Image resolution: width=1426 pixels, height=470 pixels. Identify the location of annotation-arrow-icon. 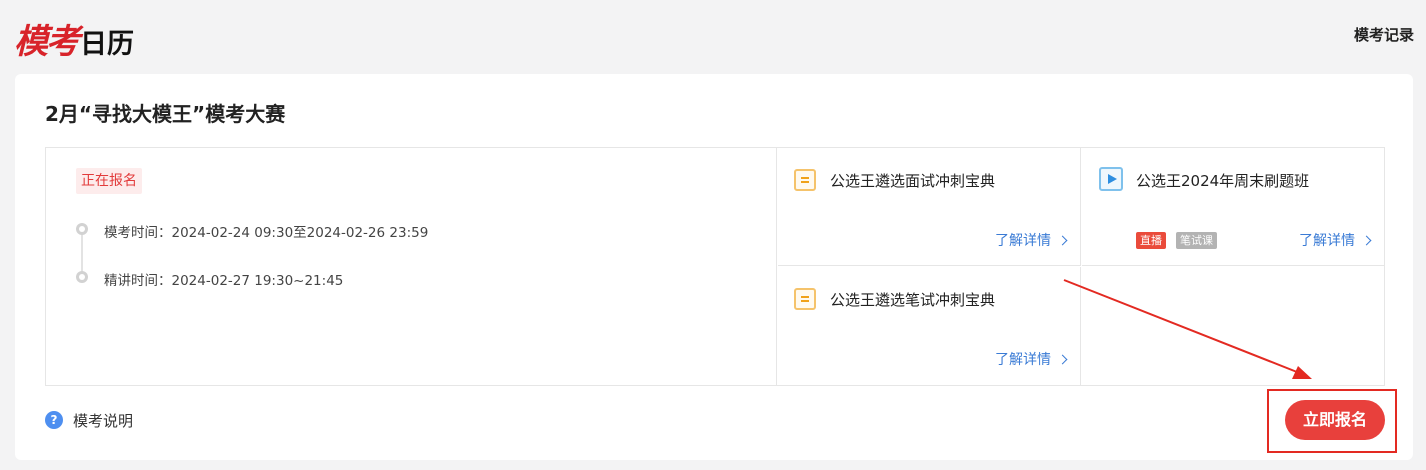
(1187, 329).